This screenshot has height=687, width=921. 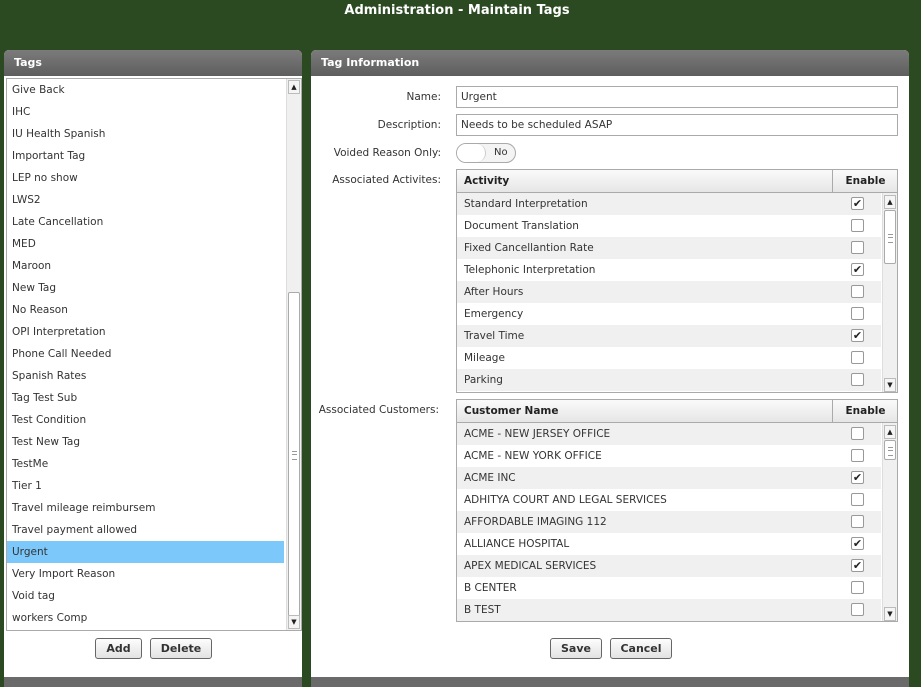 I want to click on table-row: ACME - NEW YORK OFFICE, so click(x=669, y=456).